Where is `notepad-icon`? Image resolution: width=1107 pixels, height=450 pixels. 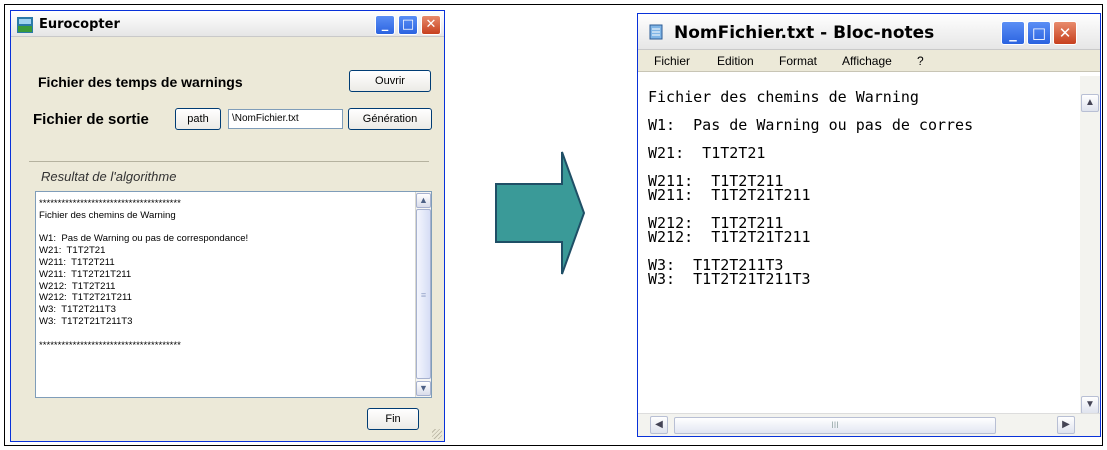
notepad-icon is located at coordinates (656, 32).